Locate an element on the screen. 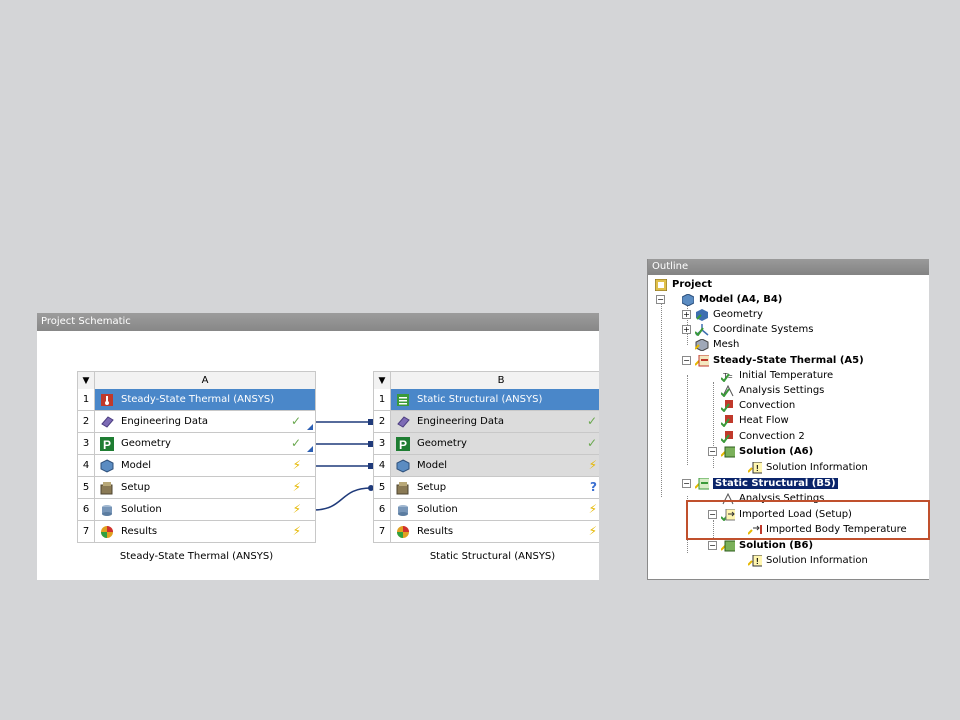 This screenshot has height=720, width=960. analysis-settings-icon is located at coordinates (728, 391).